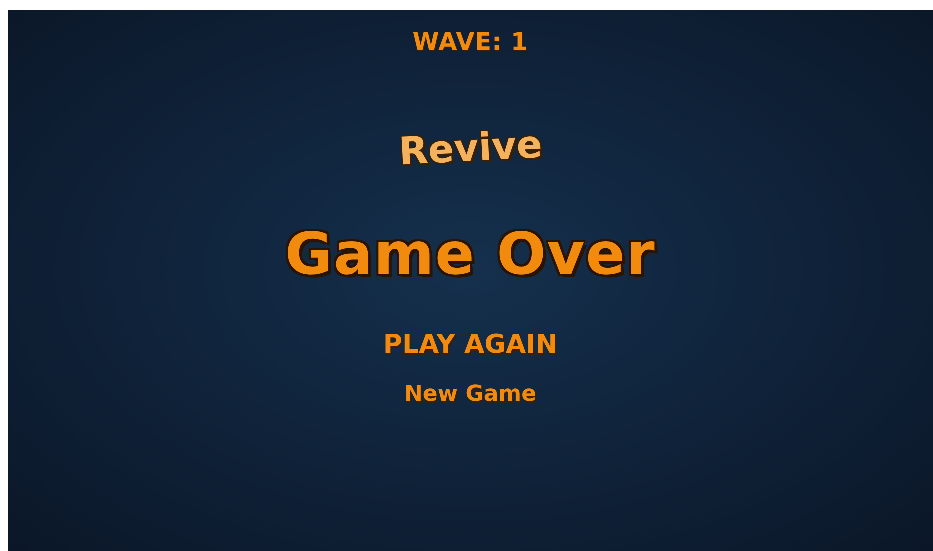 The height and width of the screenshot is (551, 933). Describe the element at coordinates (470, 254) in the screenshot. I see `game-over-title: Game Over` at that location.